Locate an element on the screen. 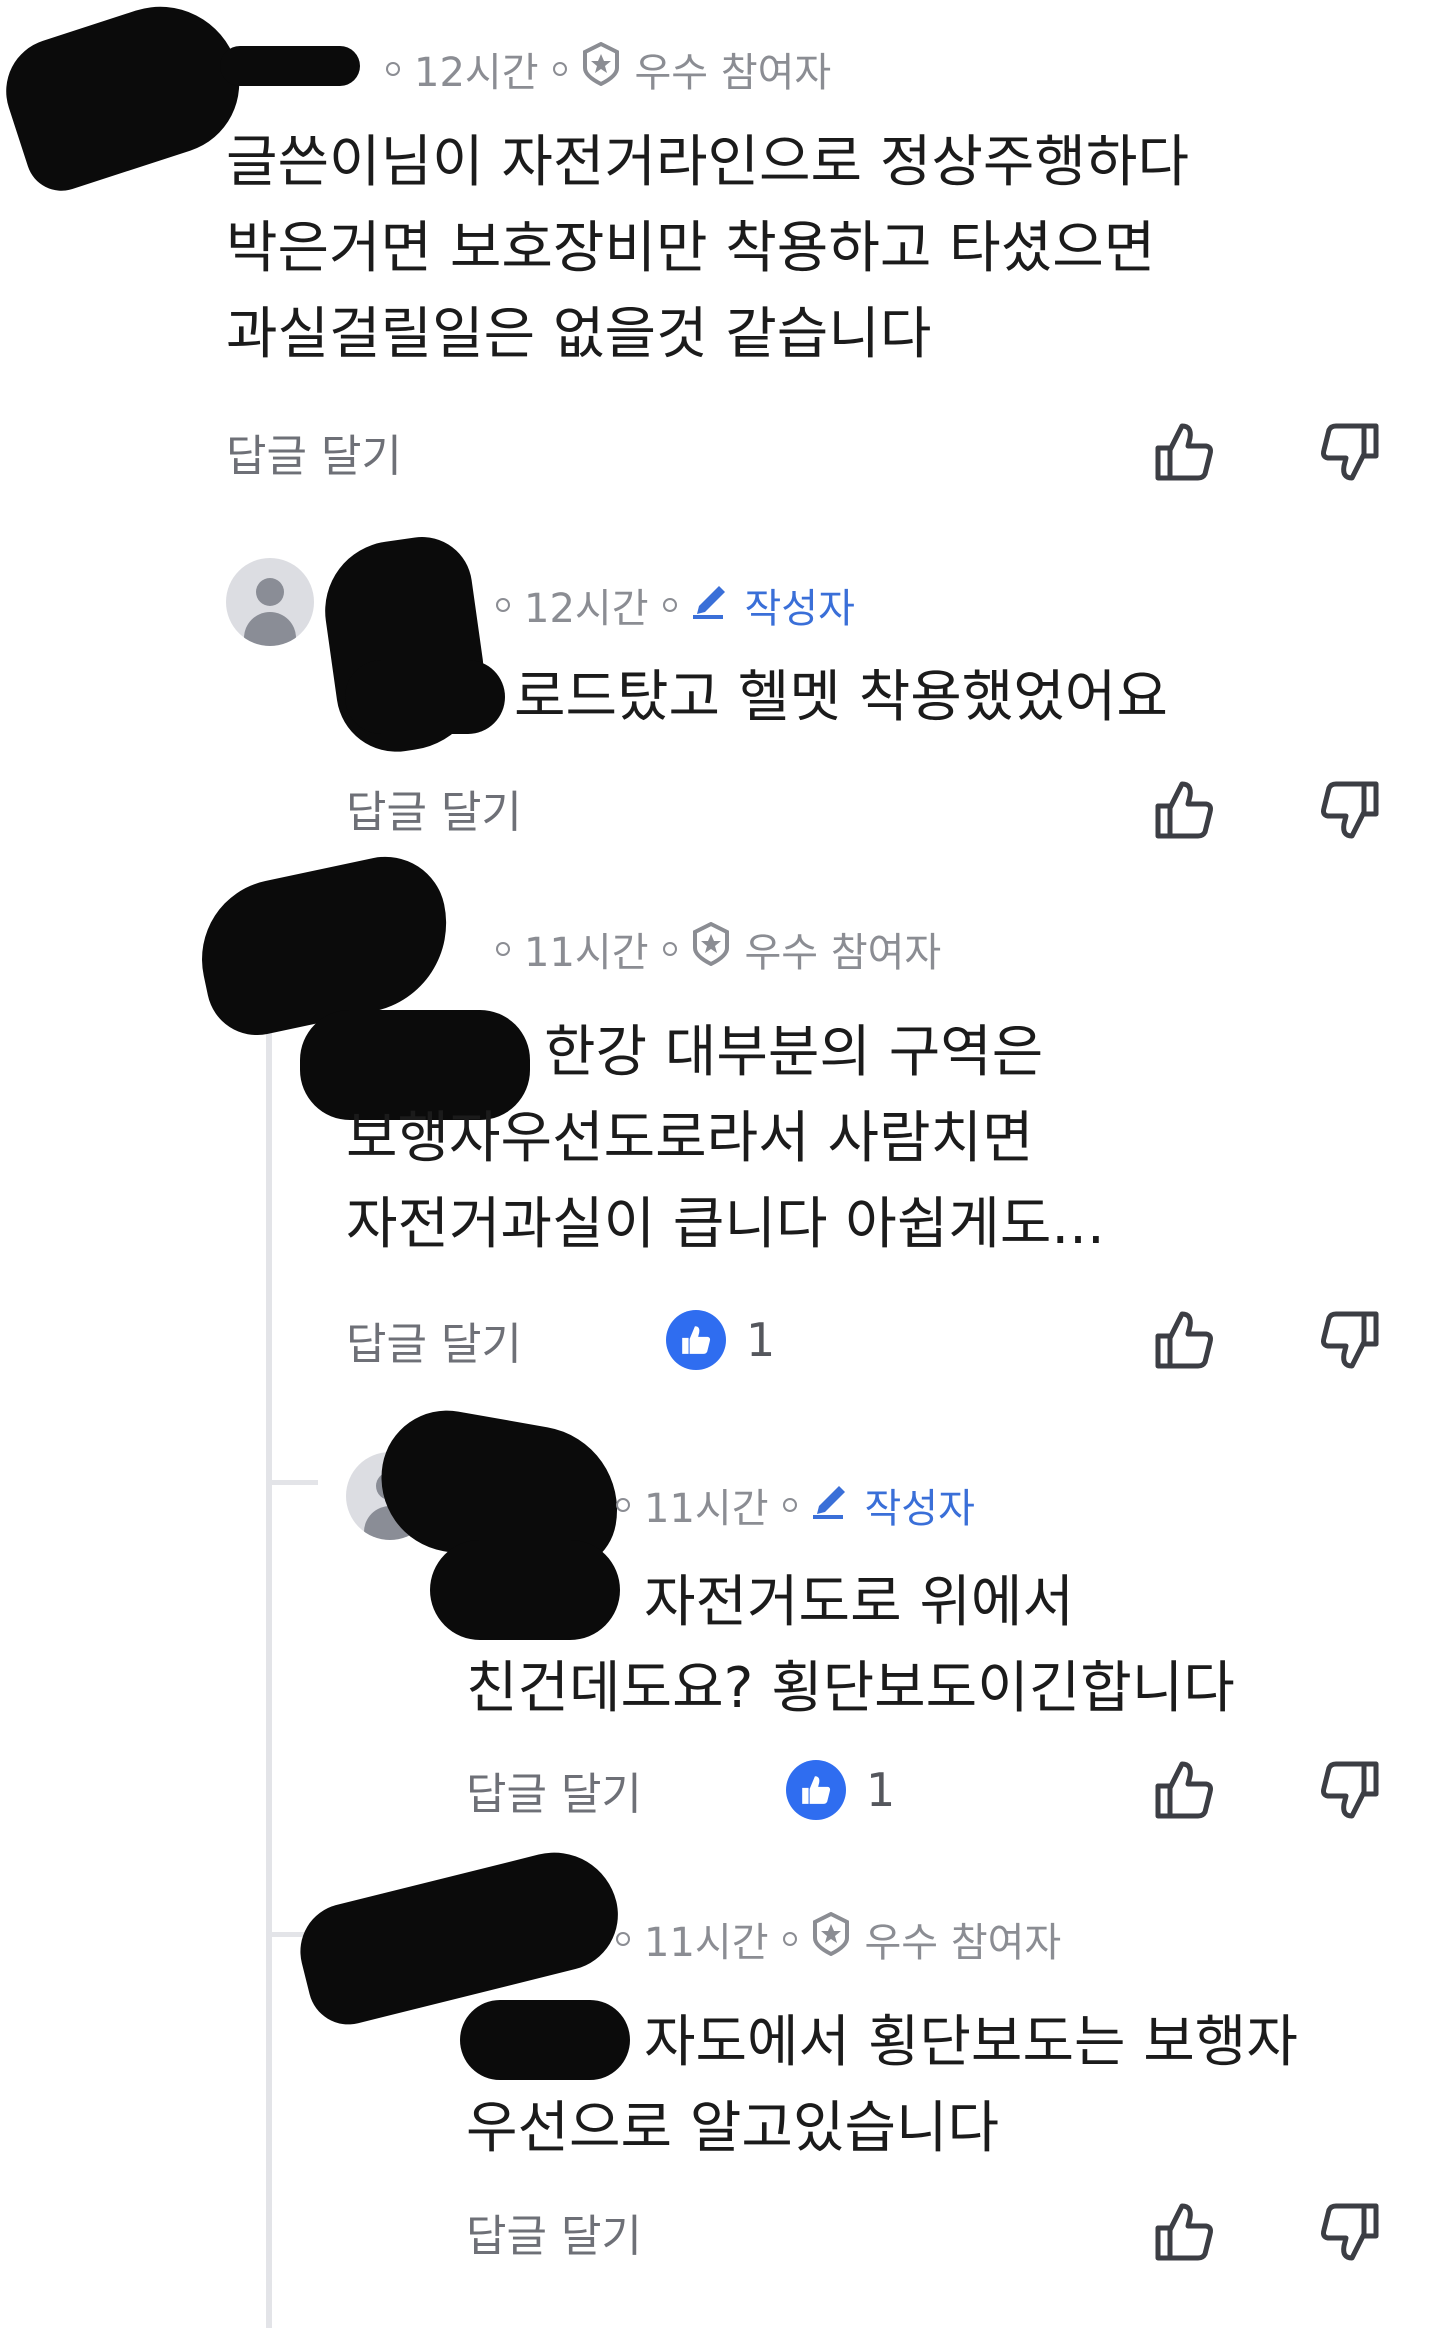  comment-line: 과실걸릴일은 없을것 같습니다 is located at coordinates (579, 334).